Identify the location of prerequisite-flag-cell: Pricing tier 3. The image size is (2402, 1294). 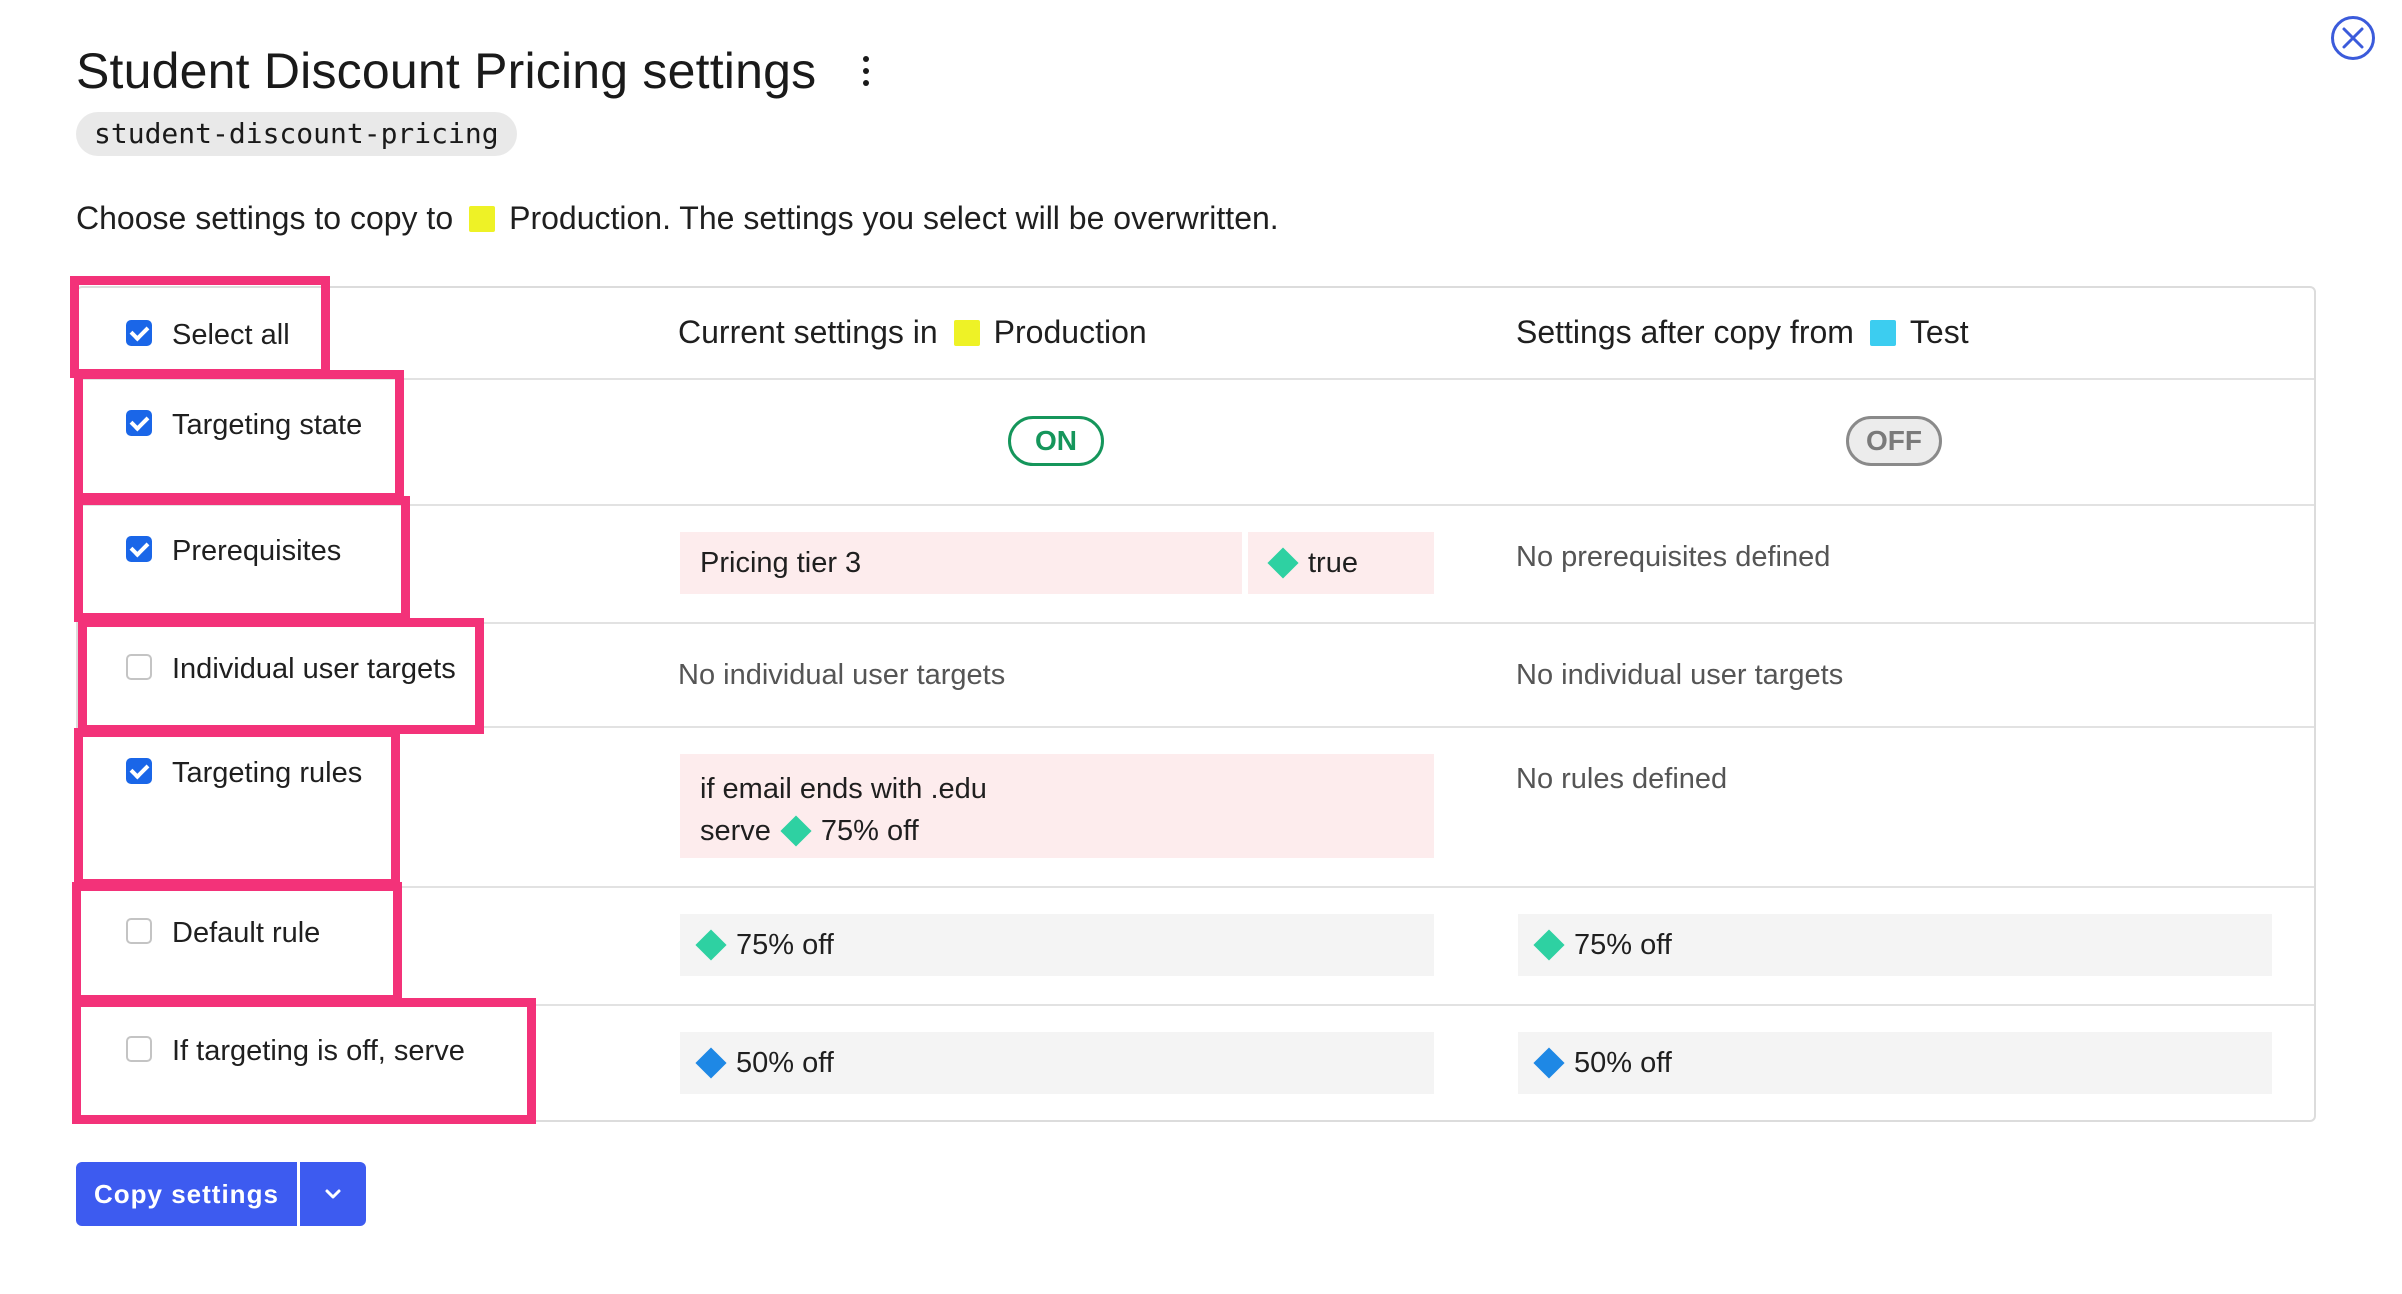
(961, 563).